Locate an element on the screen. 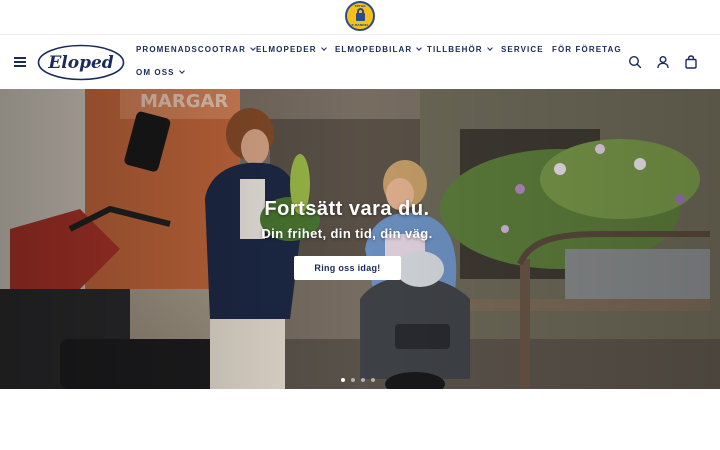 The image size is (720, 450). nav-for-foretag: FÖR FÖRETAG is located at coordinates (587, 49).